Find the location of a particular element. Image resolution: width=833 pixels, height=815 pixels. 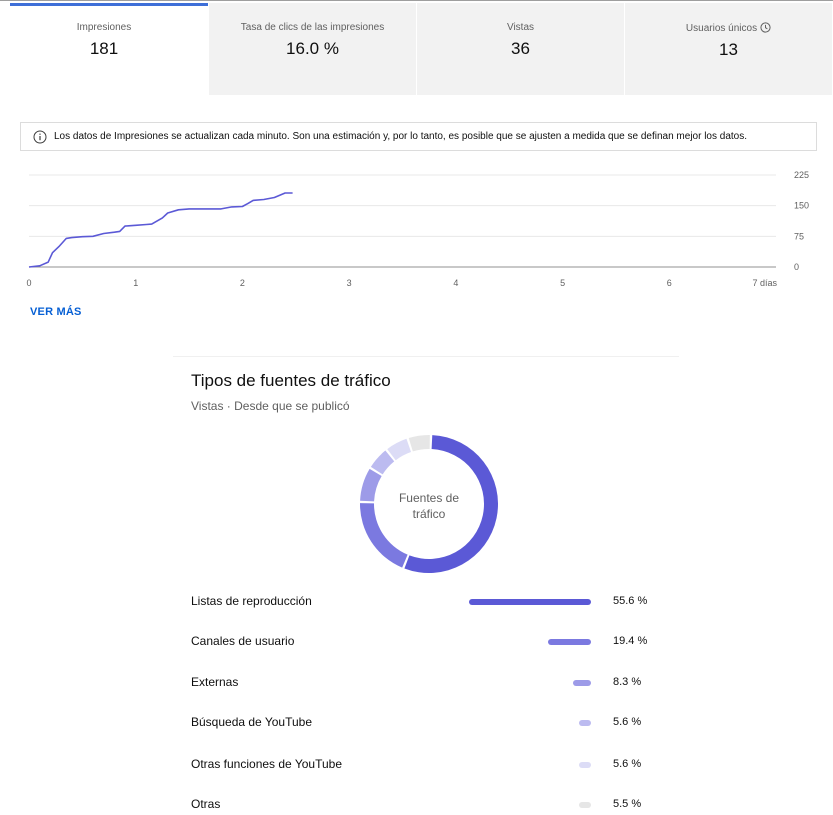

tab-label: Impresiones is located at coordinates (104, 27).